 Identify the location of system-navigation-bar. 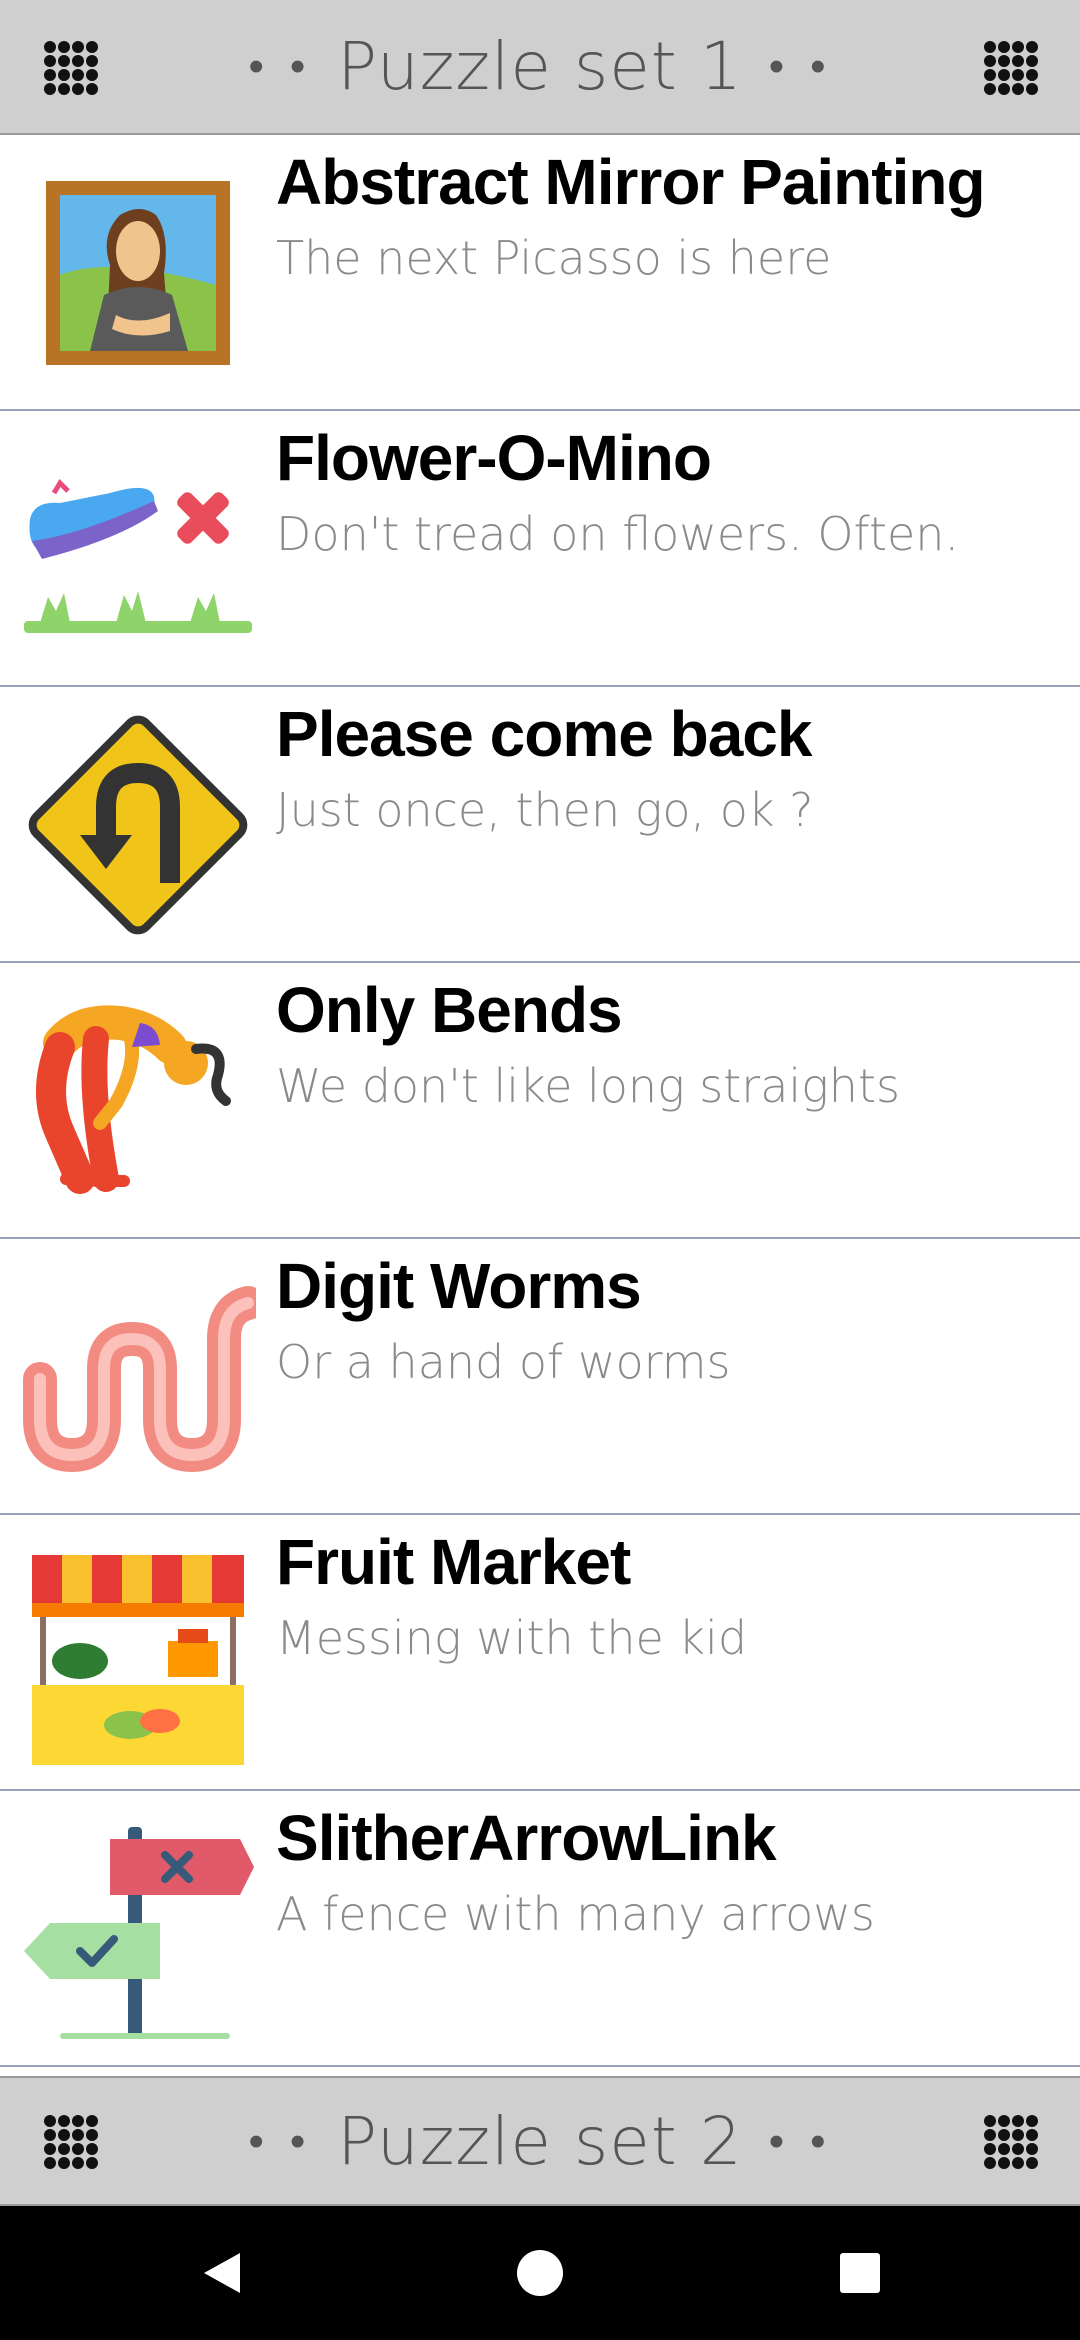
(540, 2273).